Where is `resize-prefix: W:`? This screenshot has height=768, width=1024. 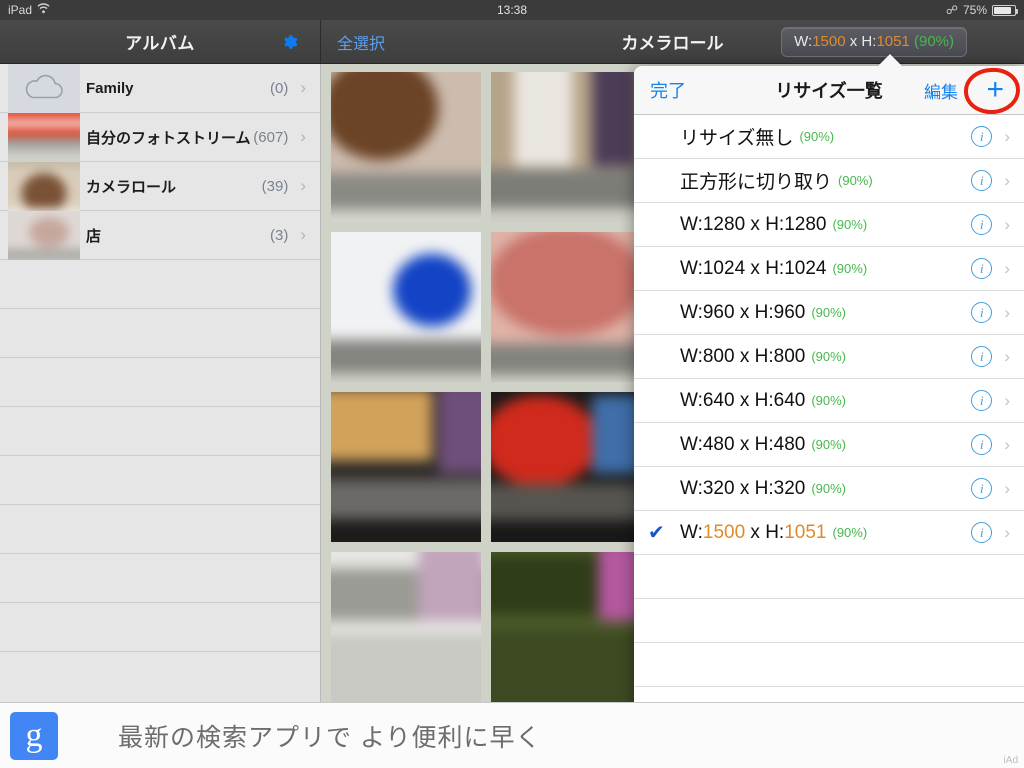 resize-prefix: W: is located at coordinates (803, 41).